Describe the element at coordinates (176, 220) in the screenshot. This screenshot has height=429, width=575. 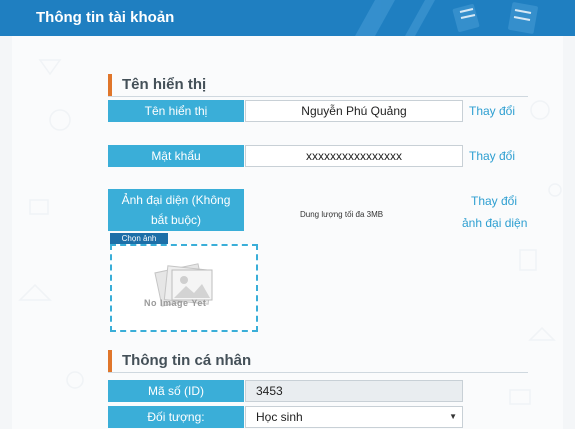
I see `avatar-label-line2: bắt buộc)` at that location.